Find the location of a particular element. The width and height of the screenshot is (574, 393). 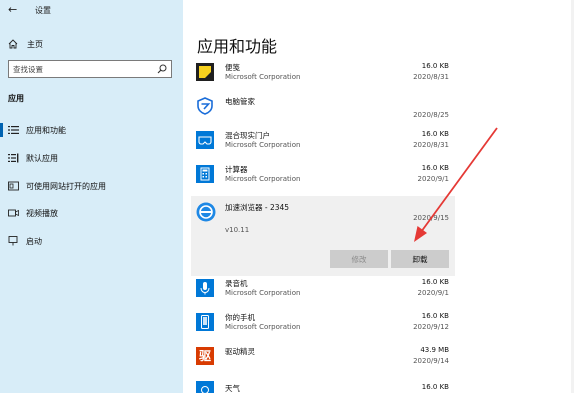

sidebar-item-website-apps: 可使用网站打开的应用 is located at coordinates (91, 186).